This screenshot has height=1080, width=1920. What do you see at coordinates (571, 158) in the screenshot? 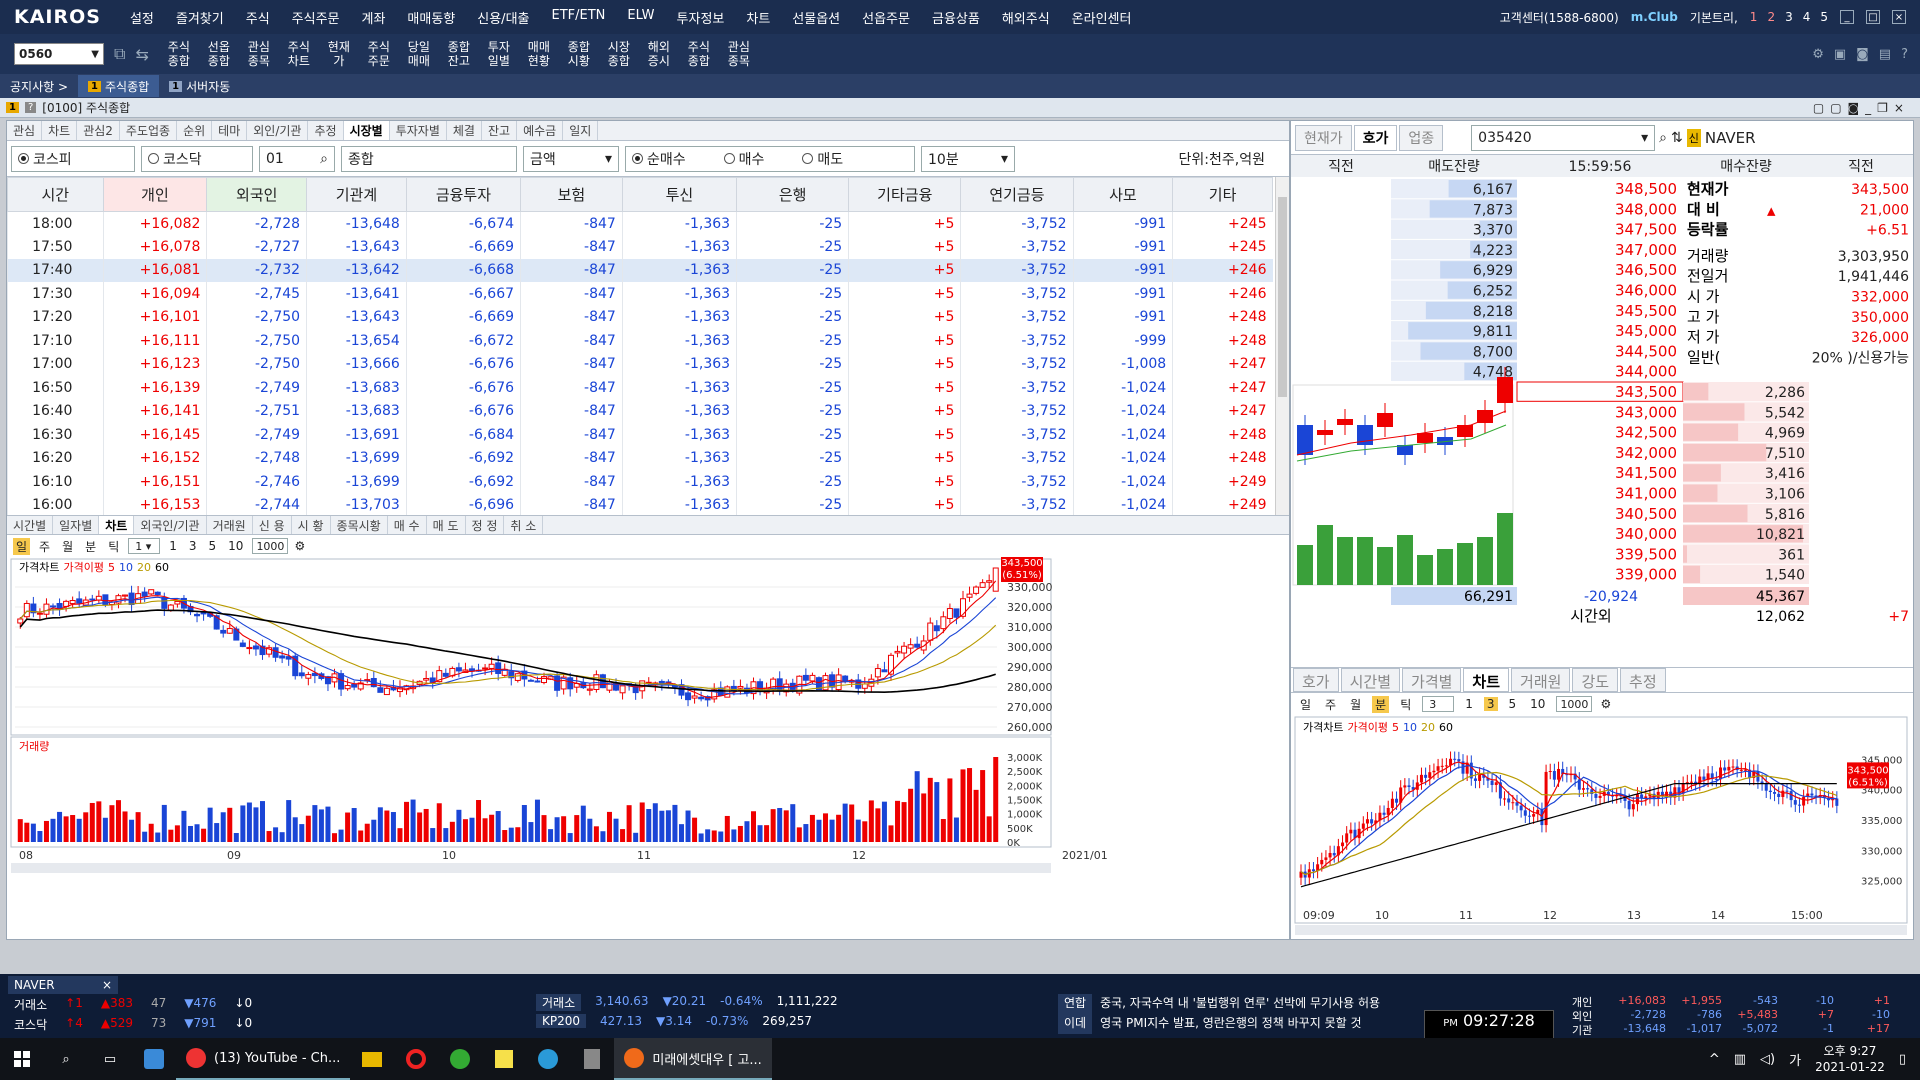
I see `amount-select: 금액 ▾` at bounding box center [571, 158].